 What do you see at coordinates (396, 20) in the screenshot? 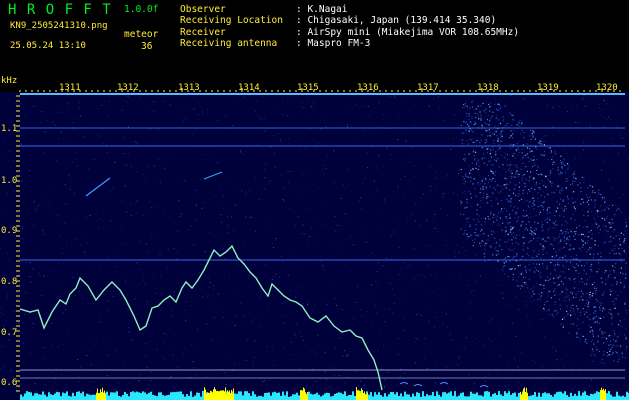
I see `location-value: : Chigasaki, Japan (139.414 35.340)` at bounding box center [396, 20].